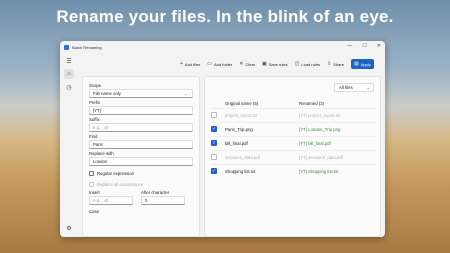 The image size is (450, 253). I want to click on prefix-input: [YT], so click(141, 110).